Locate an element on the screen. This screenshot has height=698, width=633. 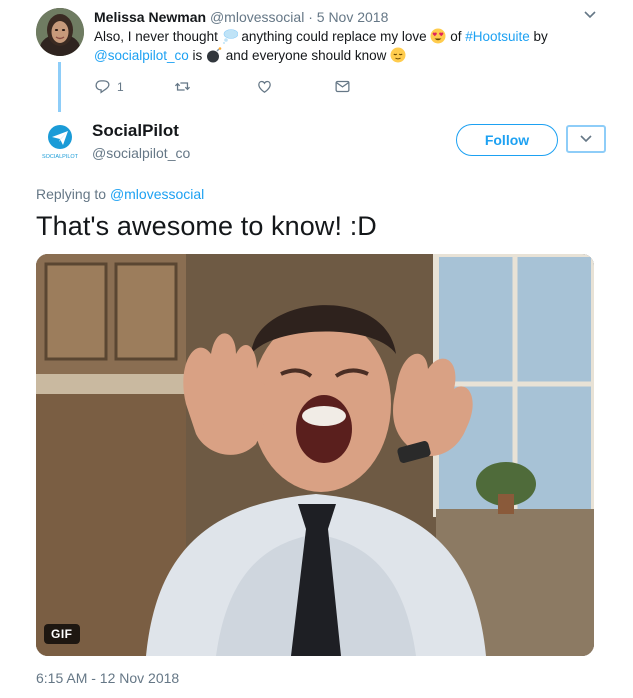
replying-to-label: Replying to is located at coordinates (73, 194).